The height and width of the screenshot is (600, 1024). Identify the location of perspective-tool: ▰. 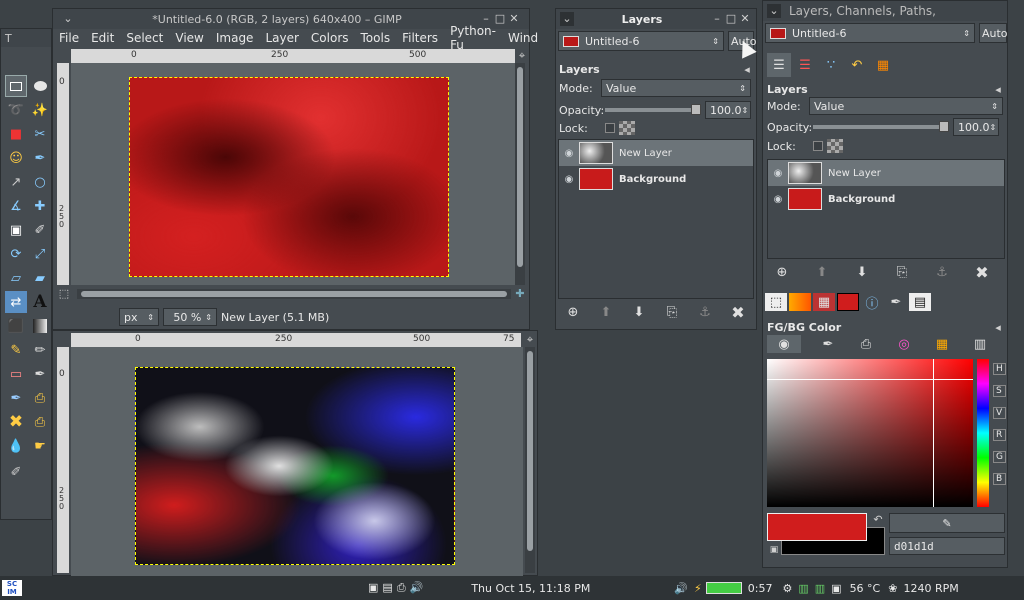
(40, 278).